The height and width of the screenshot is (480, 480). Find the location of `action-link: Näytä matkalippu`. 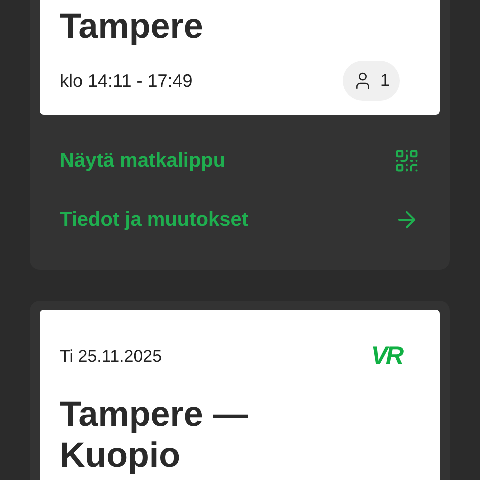

action-link: Näytä matkalippu is located at coordinates (240, 160).